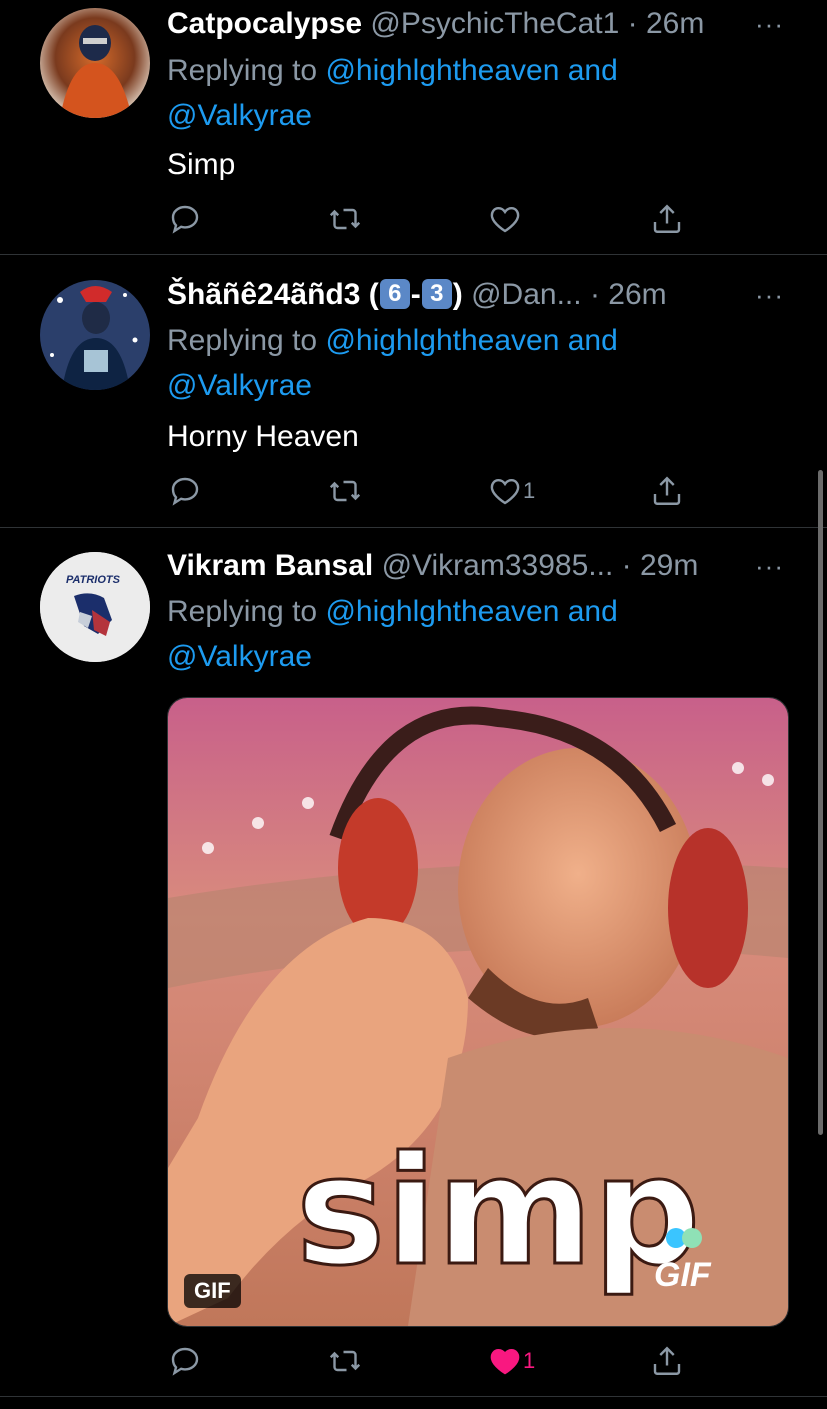 This screenshot has width=827, height=1409. Describe the element at coordinates (457, 294) in the screenshot. I see `display-name-suffix: )` at that location.